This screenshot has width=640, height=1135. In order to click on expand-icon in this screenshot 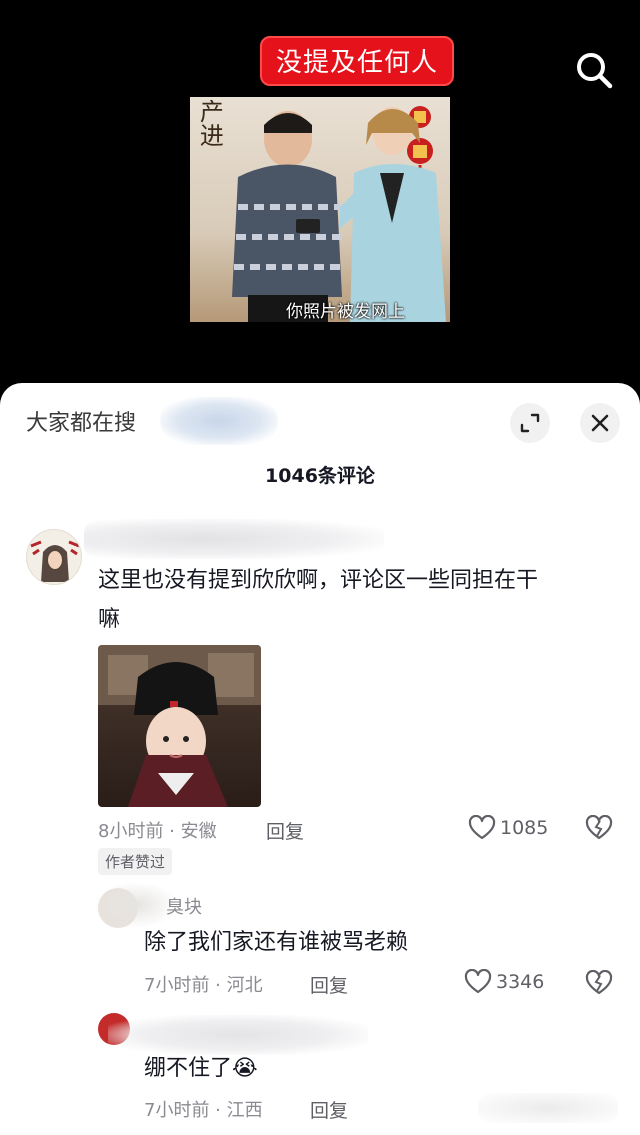, I will do `click(530, 423)`.